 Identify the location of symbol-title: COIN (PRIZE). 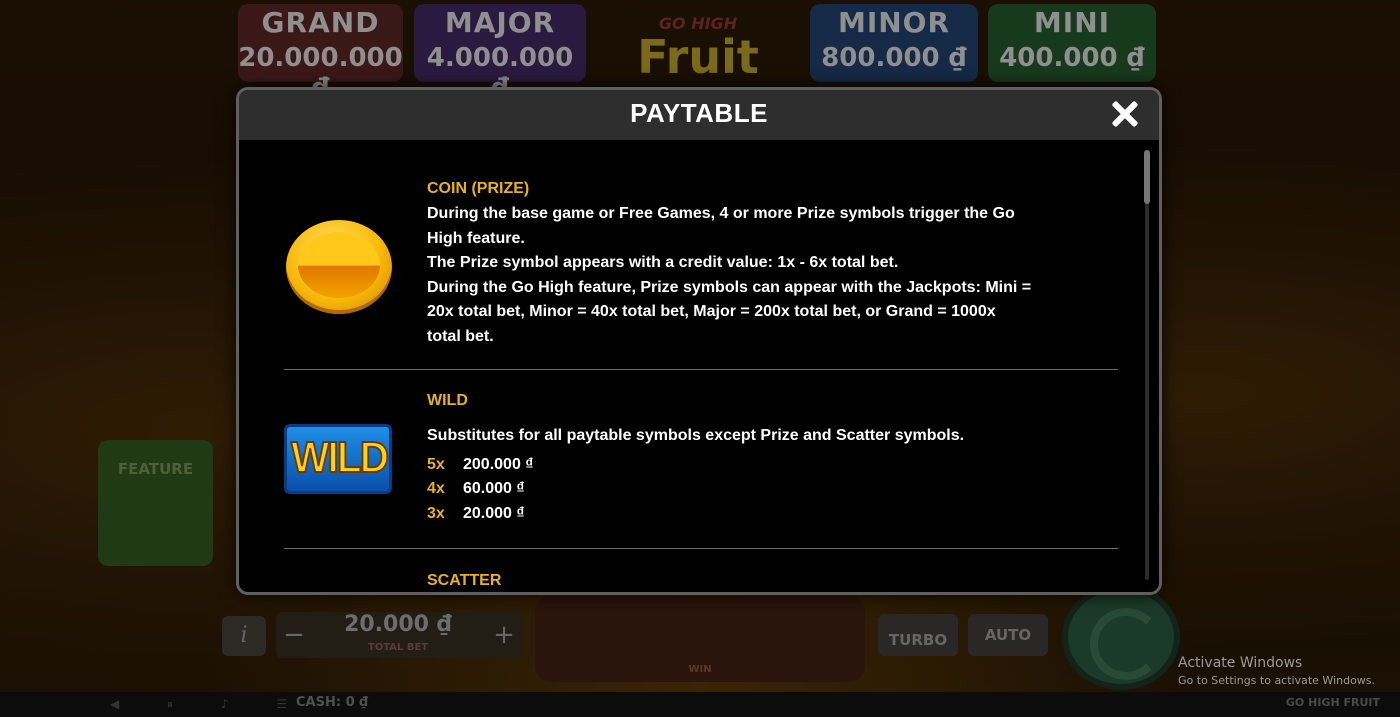
(478, 188).